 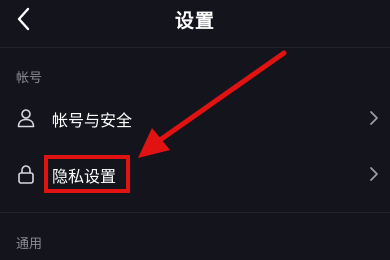 I want to click on lock-icon, so click(x=26, y=174).